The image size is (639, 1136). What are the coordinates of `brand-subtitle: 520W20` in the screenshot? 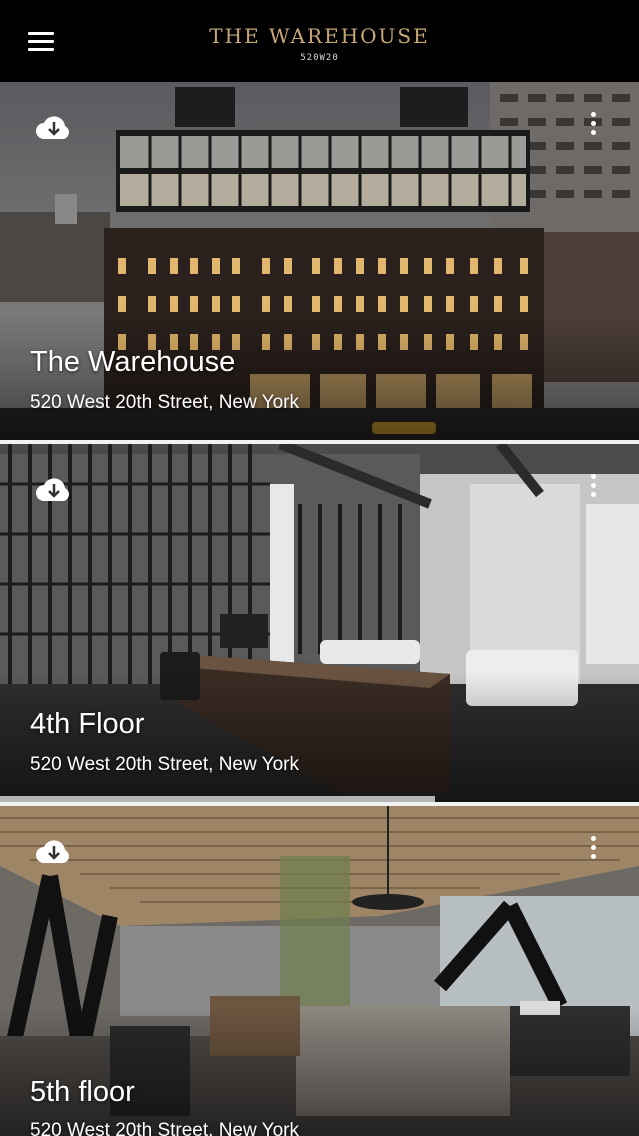 It's located at (319, 58).